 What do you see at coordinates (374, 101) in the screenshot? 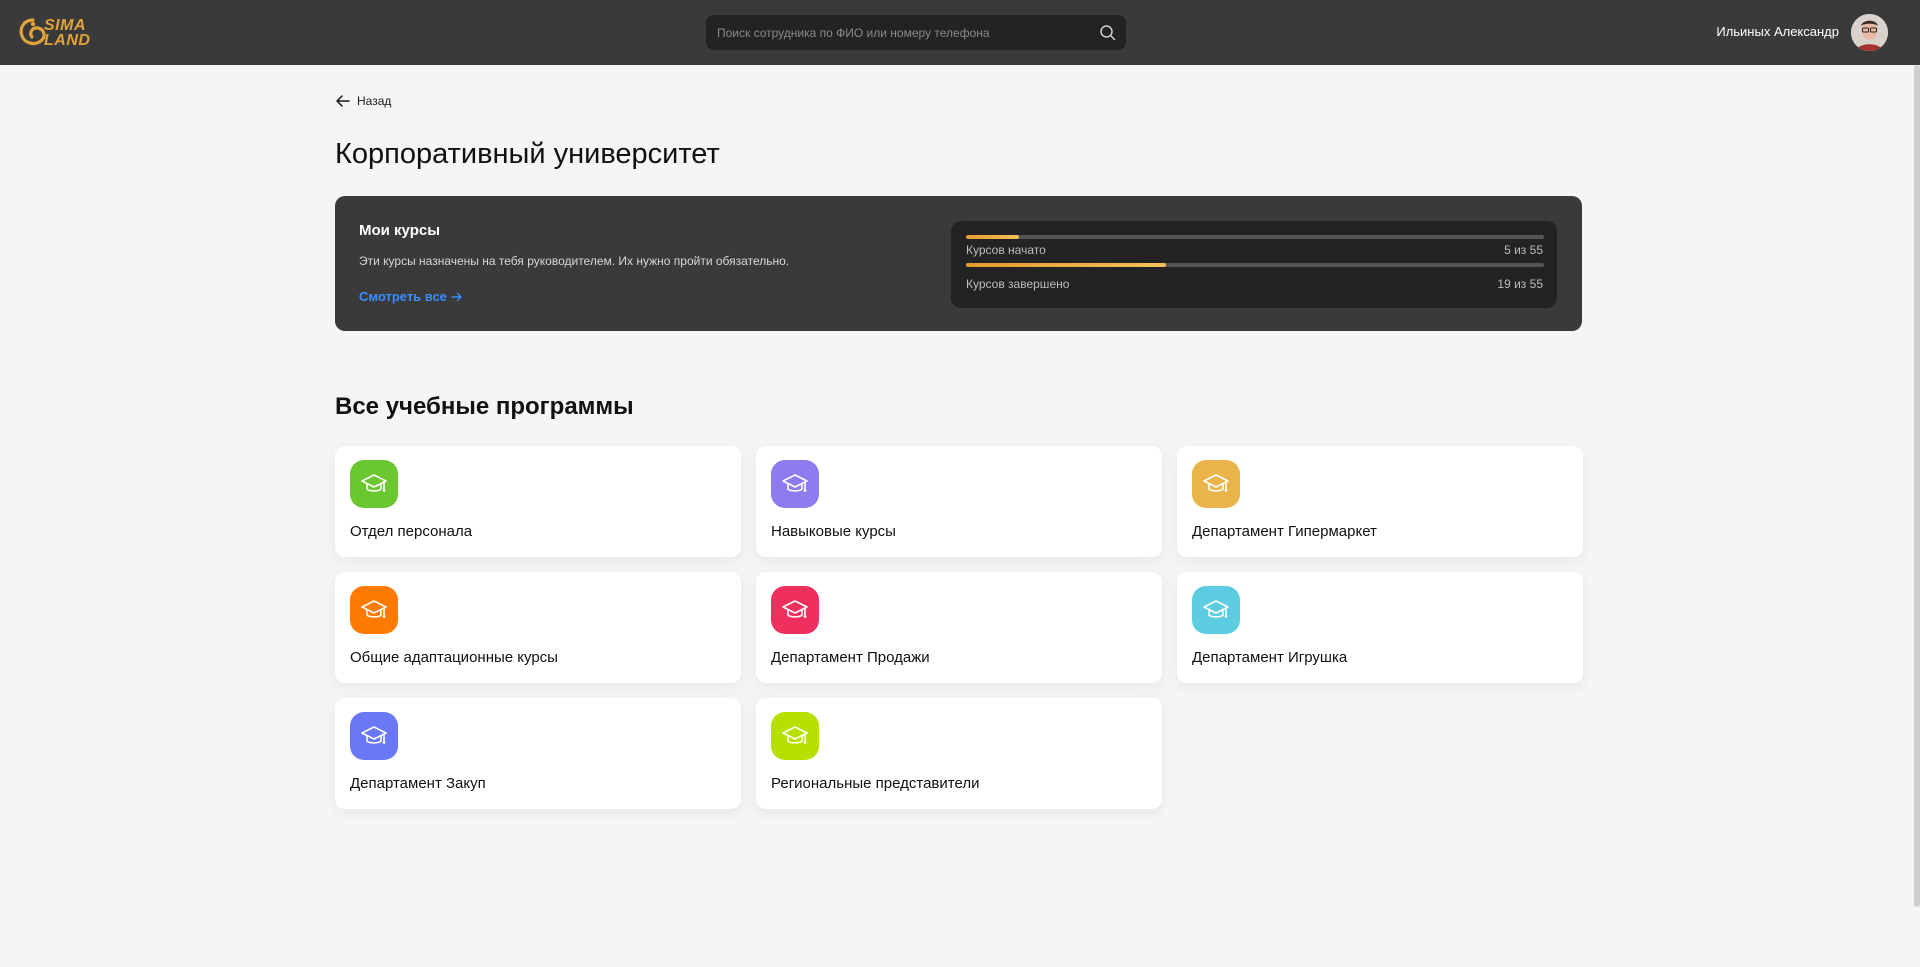
I see `back-label: Назад` at bounding box center [374, 101].